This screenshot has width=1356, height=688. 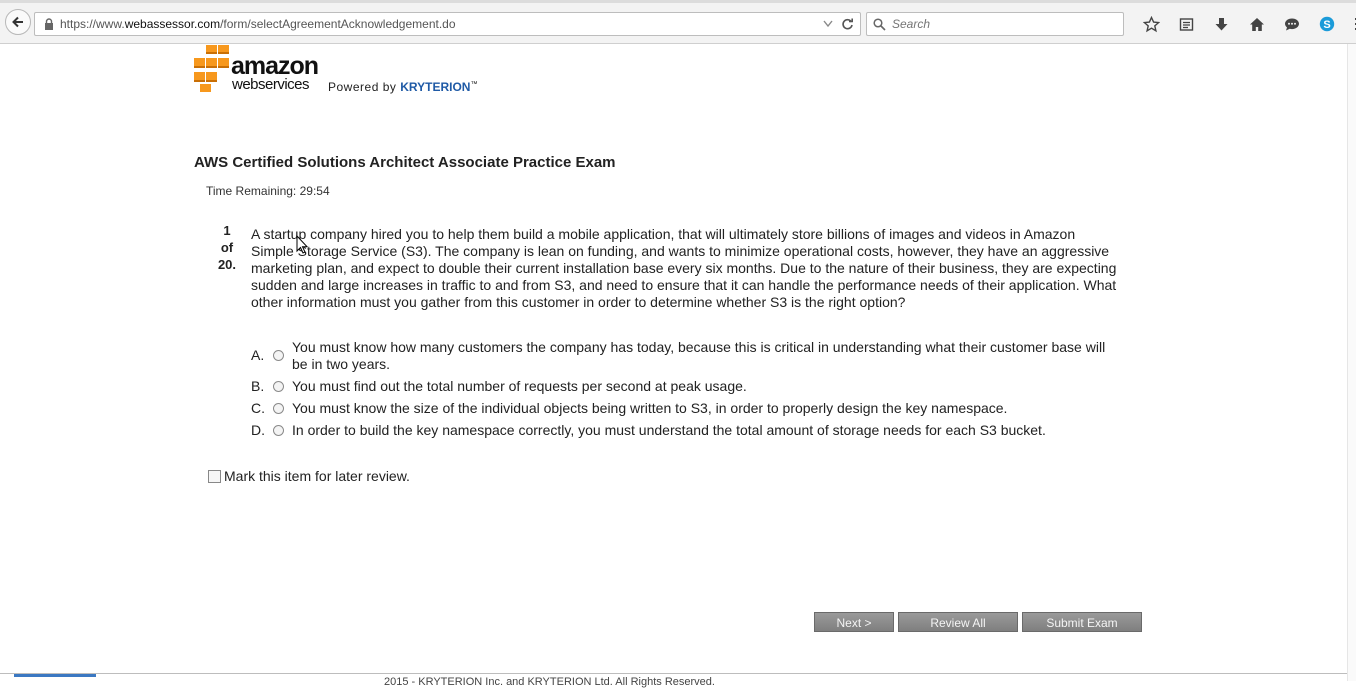 What do you see at coordinates (211, 68) in the screenshot?
I see `aws-cubes-logo` at bounding box center [211, 68].